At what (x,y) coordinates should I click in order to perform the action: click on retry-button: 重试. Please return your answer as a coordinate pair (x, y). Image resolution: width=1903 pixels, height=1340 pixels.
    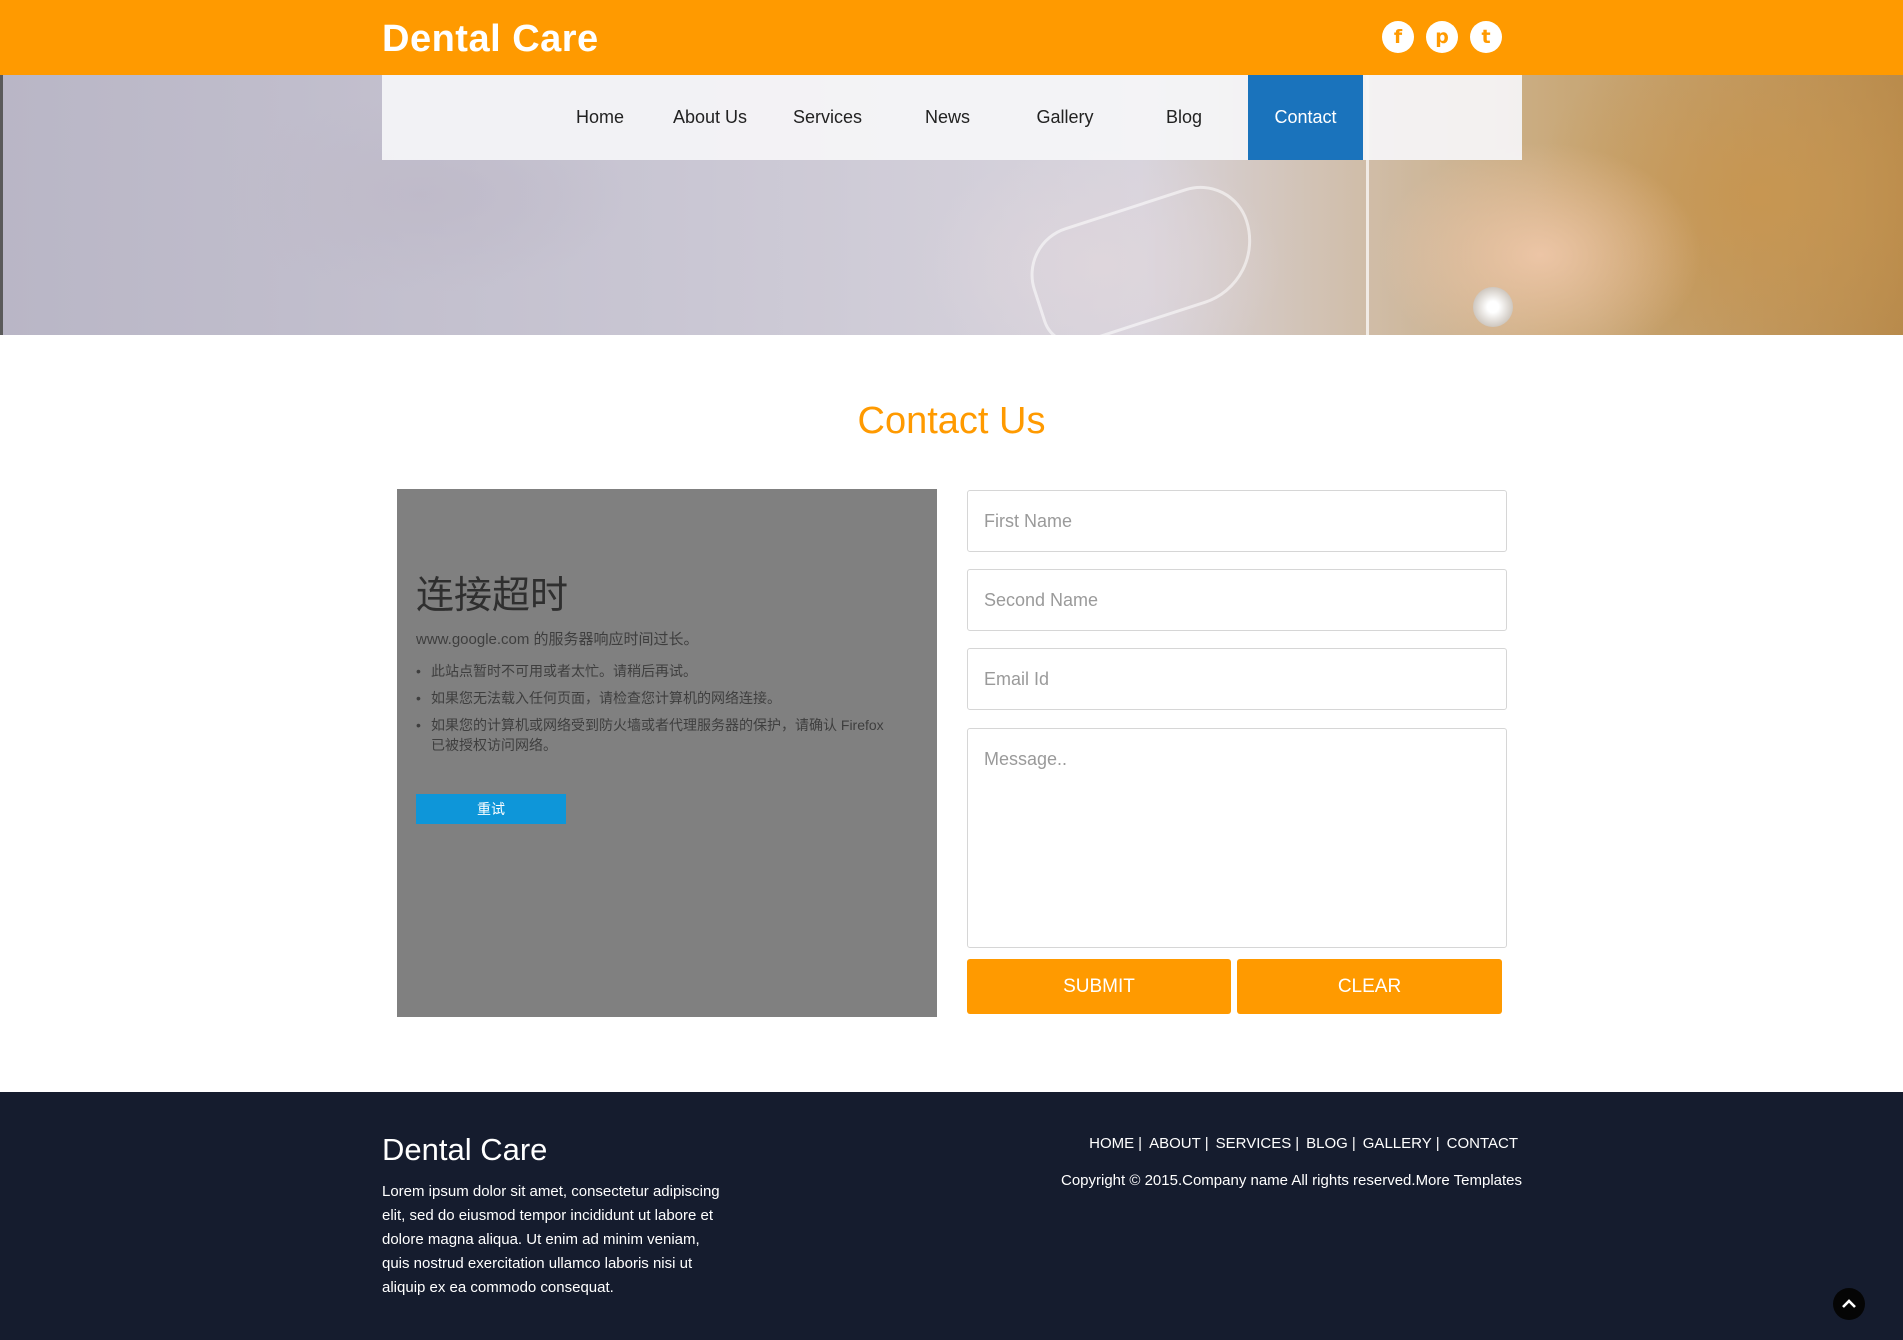
    Looking at the image, I should click on (491, 809).